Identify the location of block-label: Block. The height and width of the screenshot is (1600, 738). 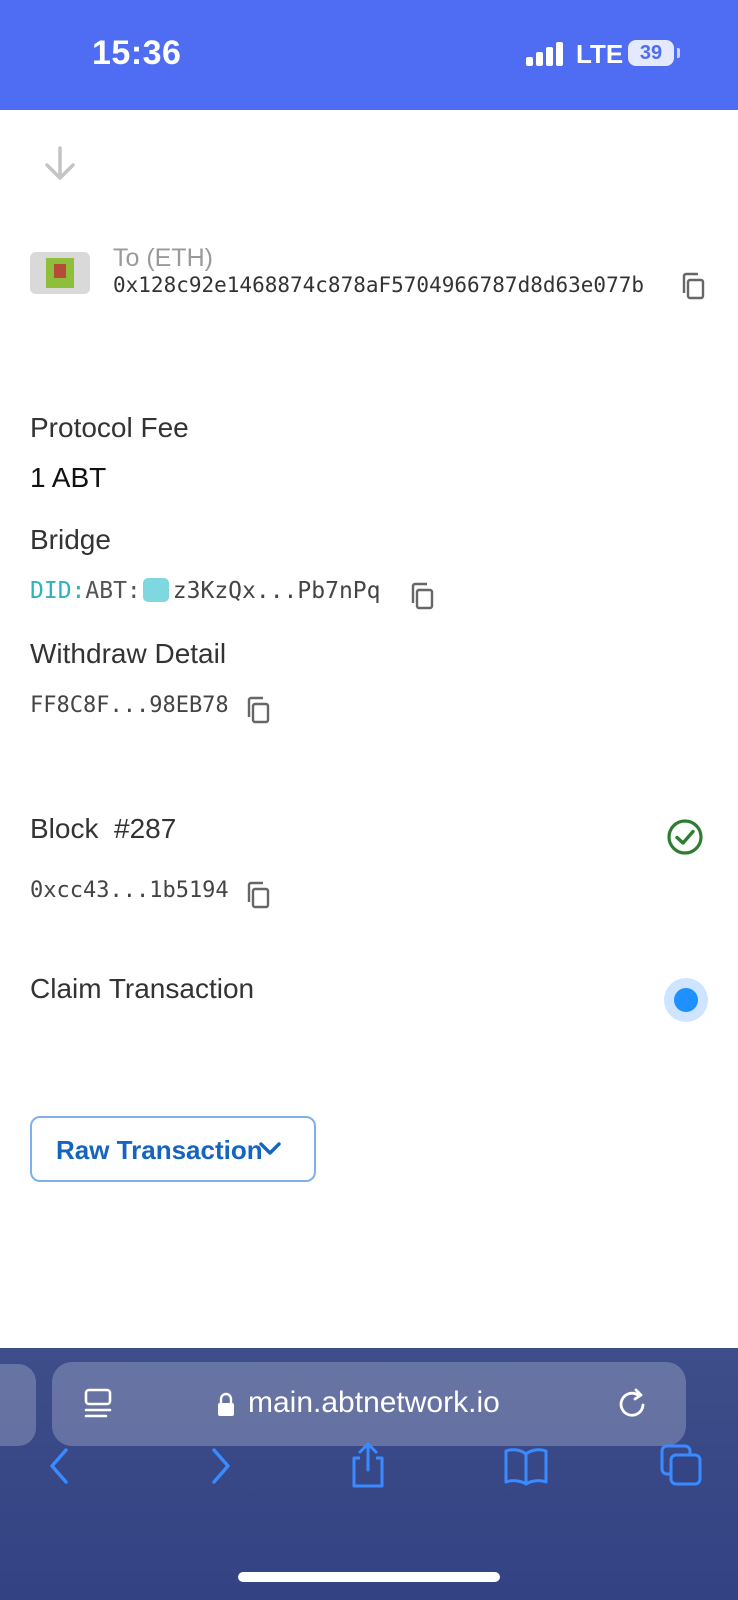
(64, 828).